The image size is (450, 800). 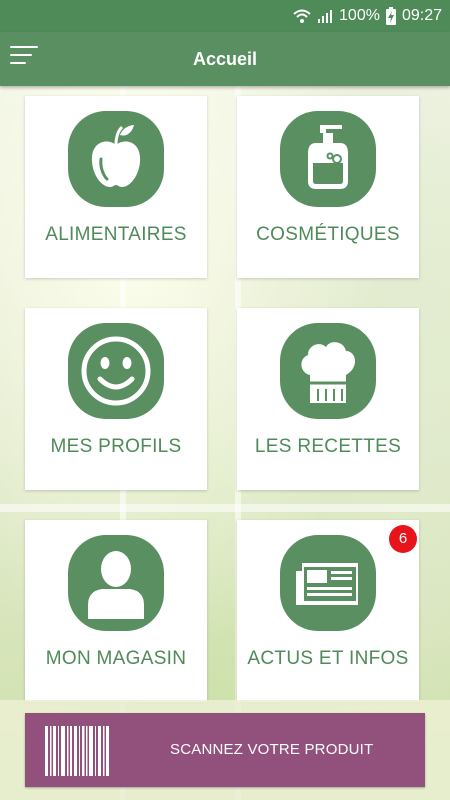 What do you see at coordinates (116, 658) in the screenshot?
I see `tile-label: MON MAGASIN` at bounding box center [116, 658].